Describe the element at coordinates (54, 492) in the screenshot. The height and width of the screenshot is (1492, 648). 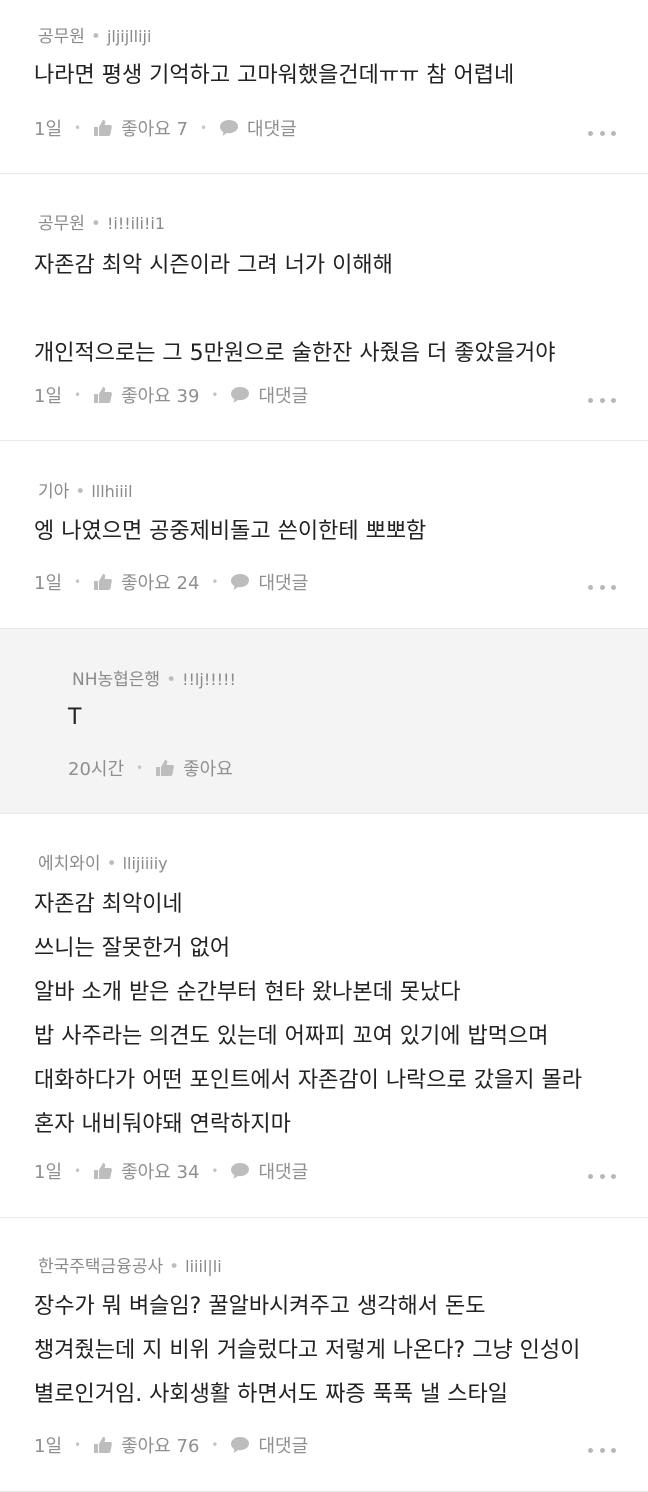
I see `author-company: 기아` at that location.